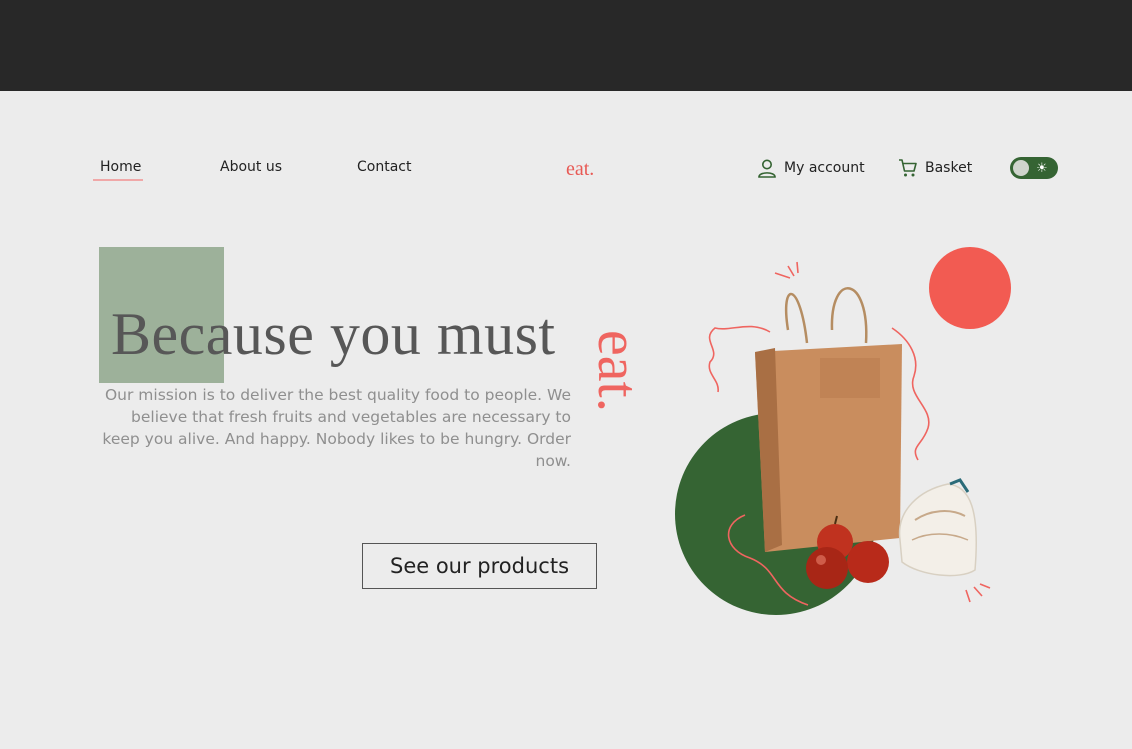 This screenshot has height=749, width=1132. Describe the element at coordinates (120, 167) in the screenshot. I see `nav-home-link: Home` at that location.